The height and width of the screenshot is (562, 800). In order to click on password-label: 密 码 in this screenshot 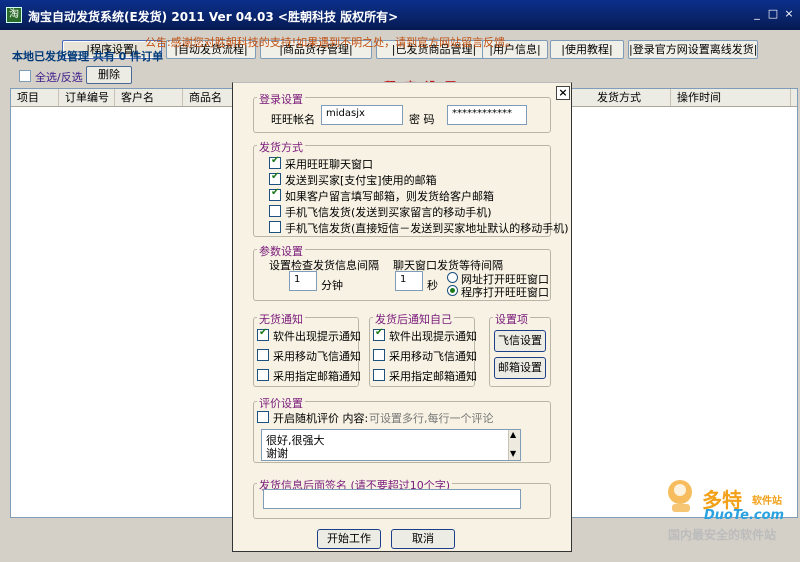, I will do `click(422, 119)`.